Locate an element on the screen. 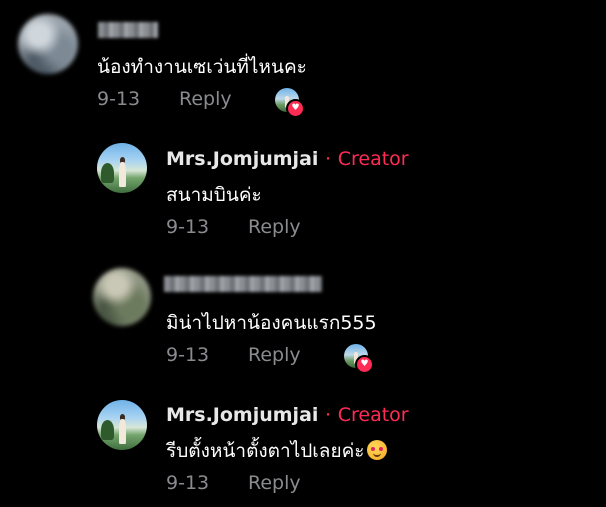 The image size is (606, 507). smiling-face-with-hearts-icon is located at coordinates (376, 450).